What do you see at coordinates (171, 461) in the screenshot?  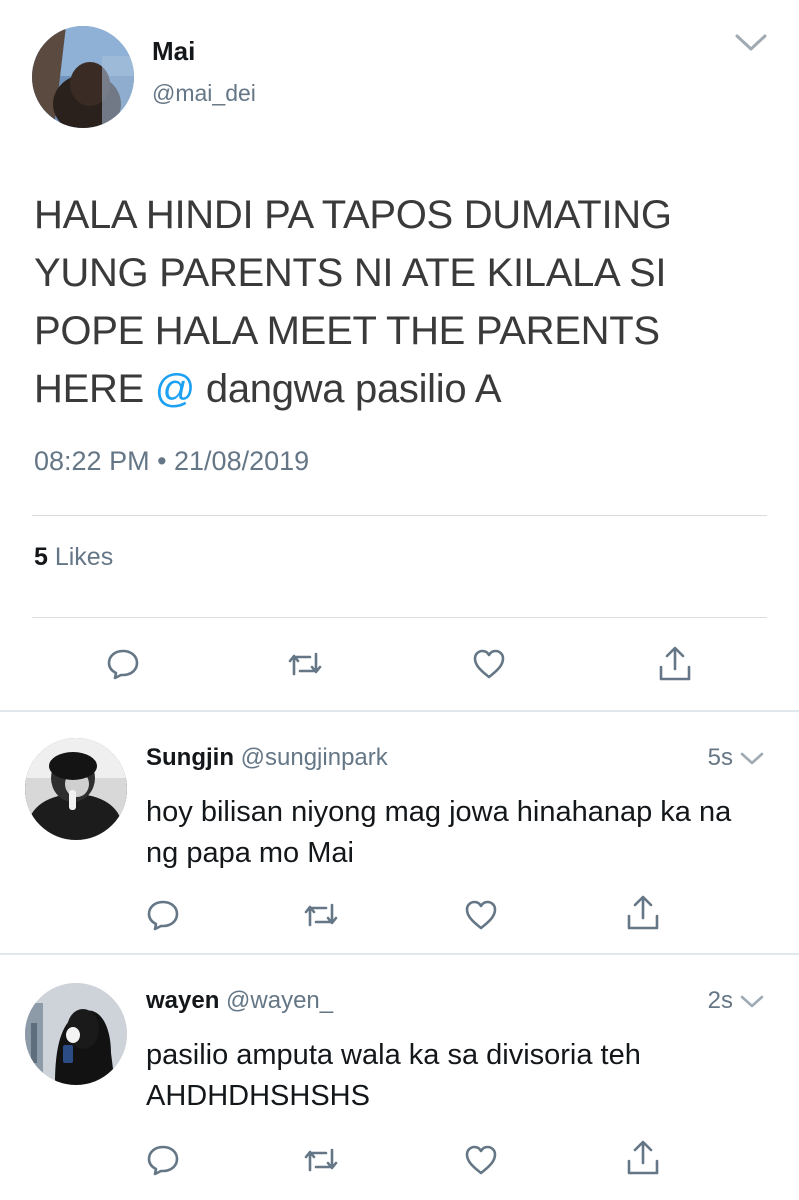 I see `timestamp: 08:22 PM • 21/08/2019` at bounding box center [171, 461].